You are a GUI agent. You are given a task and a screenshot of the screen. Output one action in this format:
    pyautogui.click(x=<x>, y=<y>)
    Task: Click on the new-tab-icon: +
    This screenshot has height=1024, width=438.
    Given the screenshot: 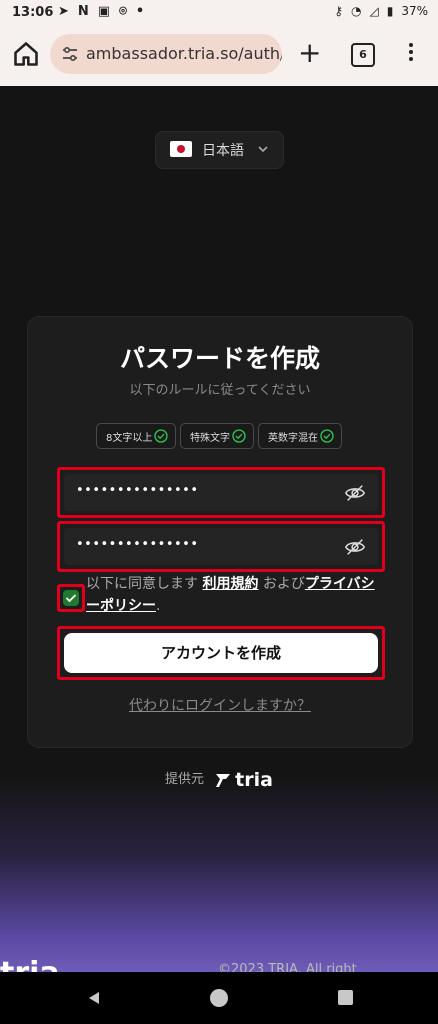 What is the action you would take?
    pyautogui.click(x=309, y=53)
    